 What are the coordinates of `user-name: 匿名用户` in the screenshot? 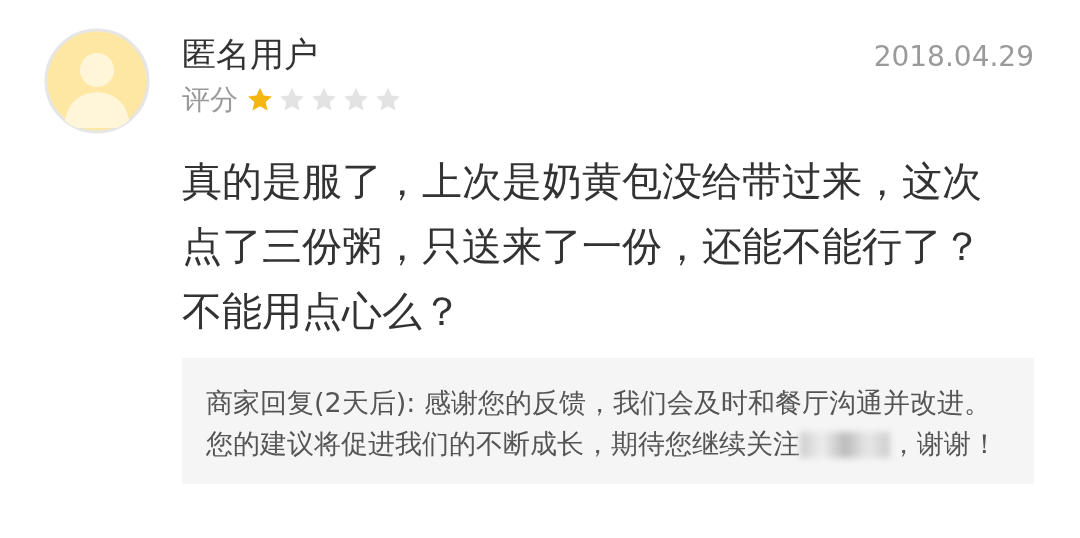 It's located at (250, 54).